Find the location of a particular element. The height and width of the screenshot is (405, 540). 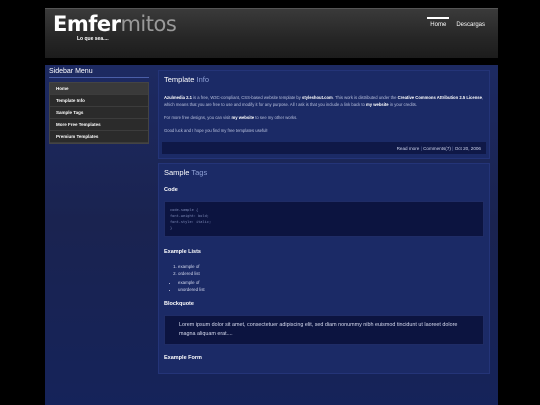

nav-home-link: Home is located at coordinates (438, 23).